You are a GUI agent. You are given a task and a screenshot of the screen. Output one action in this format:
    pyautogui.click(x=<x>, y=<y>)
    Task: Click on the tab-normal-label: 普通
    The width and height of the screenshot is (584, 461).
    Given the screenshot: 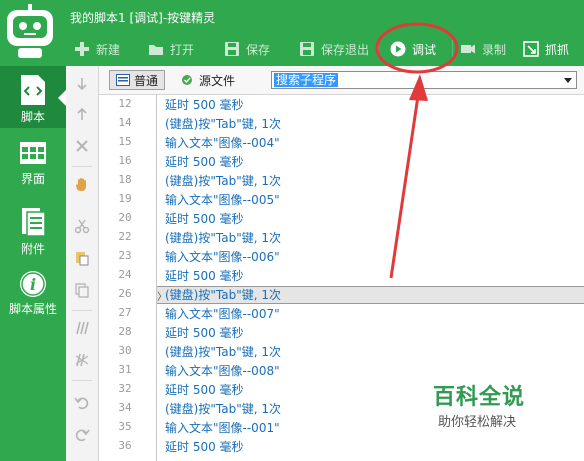 What is the action you would take?
    pyautogui.click(x=146, y=80)
    